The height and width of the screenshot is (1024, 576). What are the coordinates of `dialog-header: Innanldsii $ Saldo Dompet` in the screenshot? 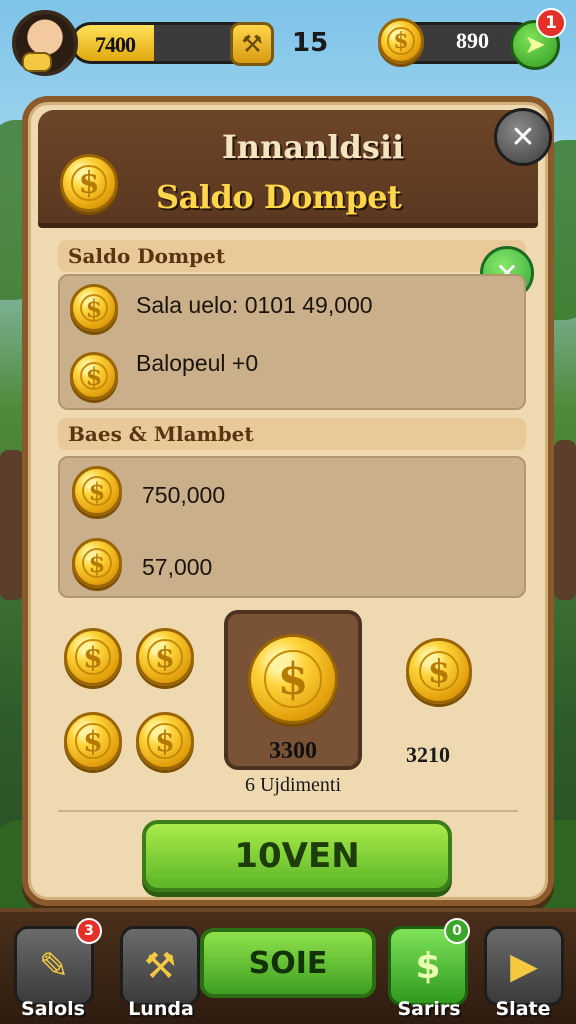 It's located at (288, 169).